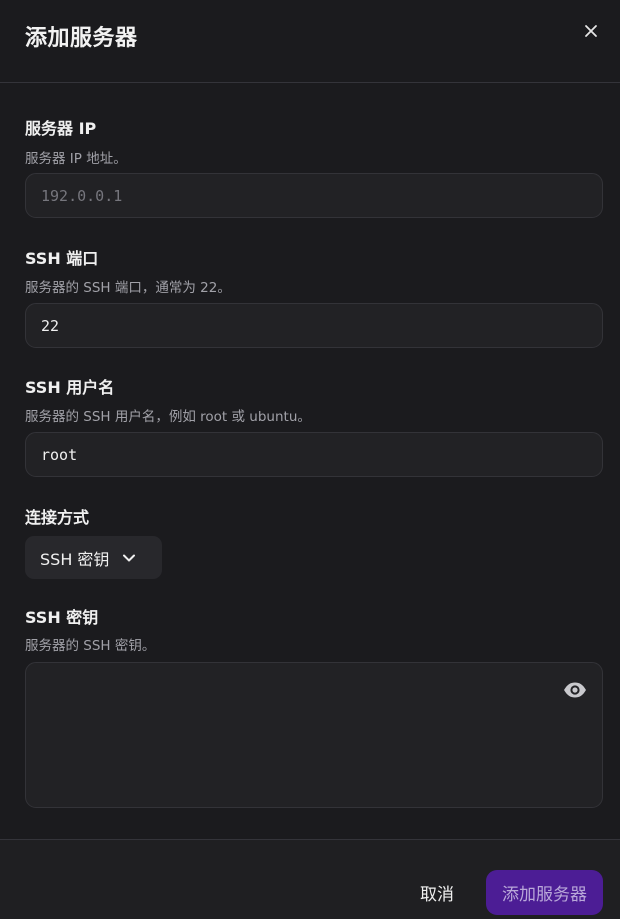  I want to click on ssh-key-label: SSH 密钥, so click(62, 617).